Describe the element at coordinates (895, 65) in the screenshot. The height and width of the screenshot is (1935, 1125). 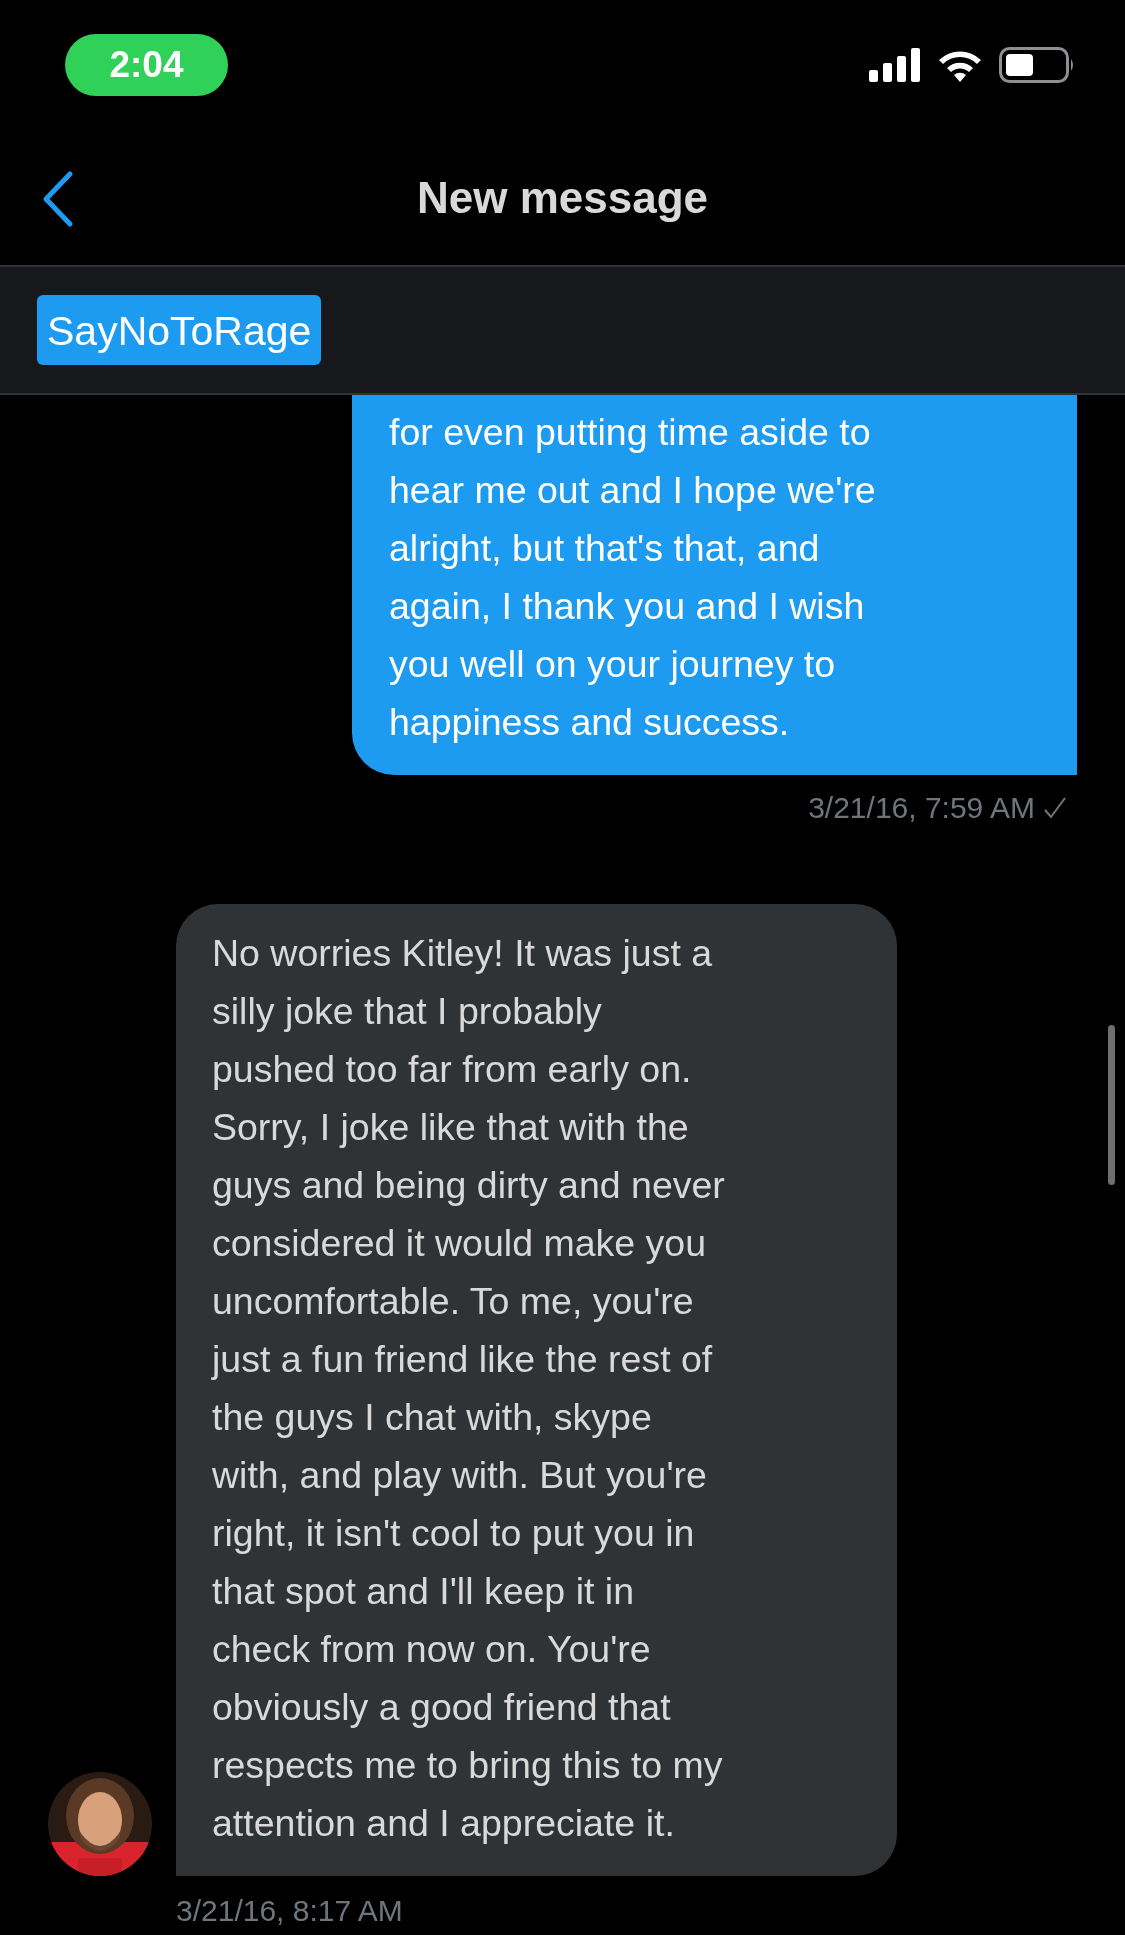
I see `signal-icon` at that location.